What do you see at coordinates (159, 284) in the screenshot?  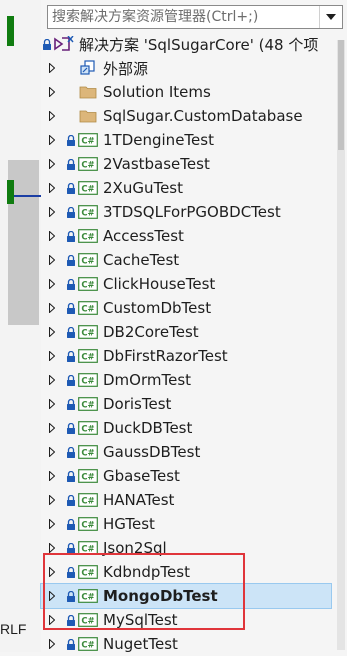 I see `tree-item-label: ClickHouseTest` at bounding box center [159, 284].